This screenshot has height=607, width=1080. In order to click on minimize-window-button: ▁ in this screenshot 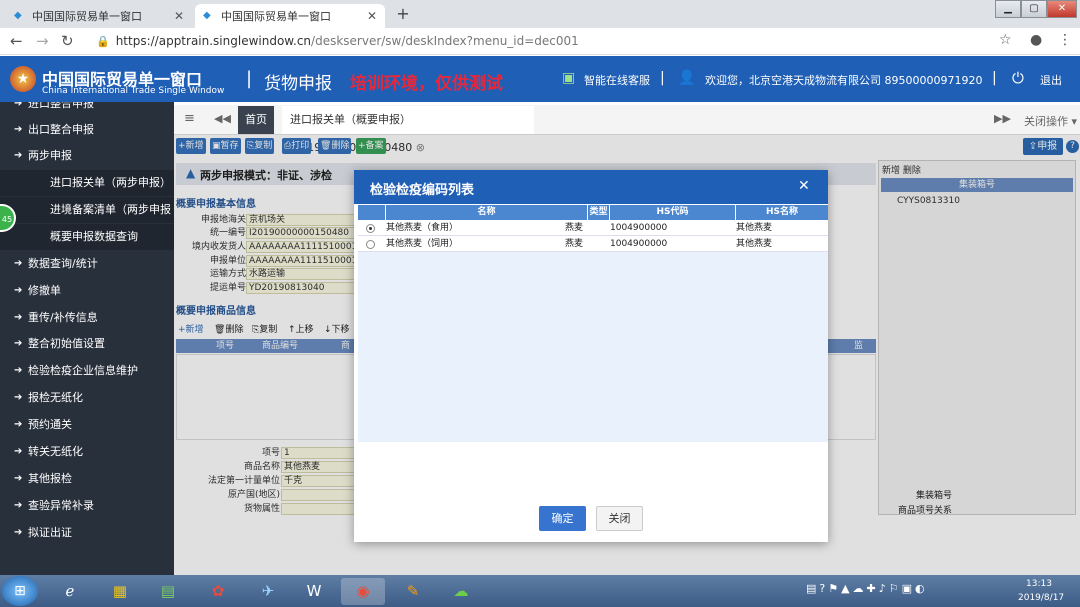, I will do `click(1008, 9)`.